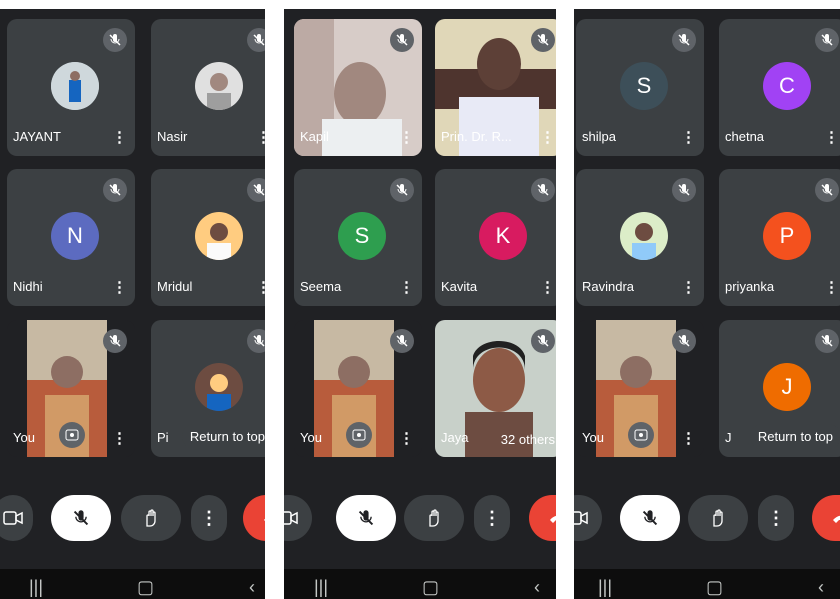  I want to click on participant-tile: Ravindra ⋮, so click(640, 237).